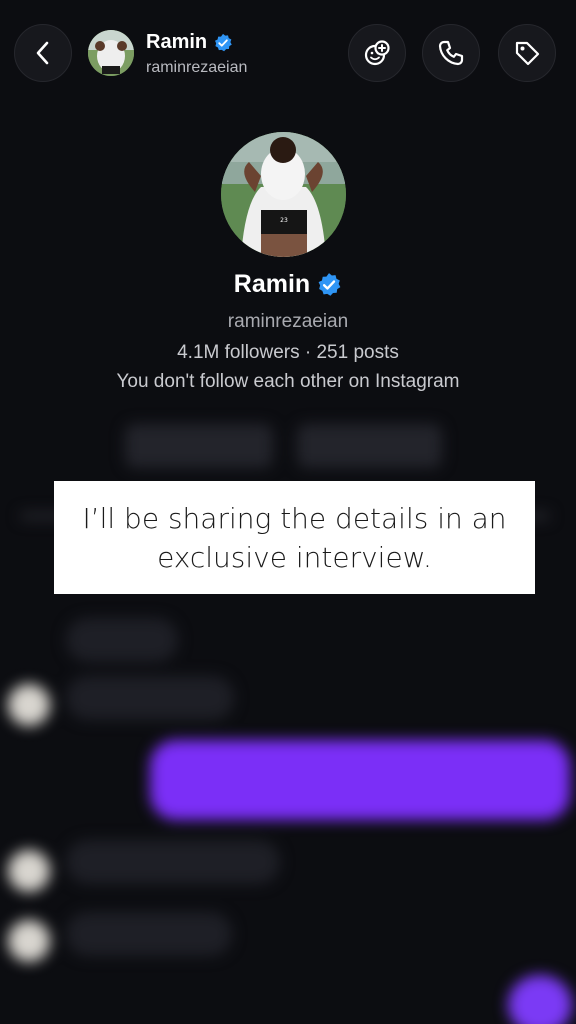 This screenshot has height=1024, width=576. I want to click on header-avatar, so click(111, 53).